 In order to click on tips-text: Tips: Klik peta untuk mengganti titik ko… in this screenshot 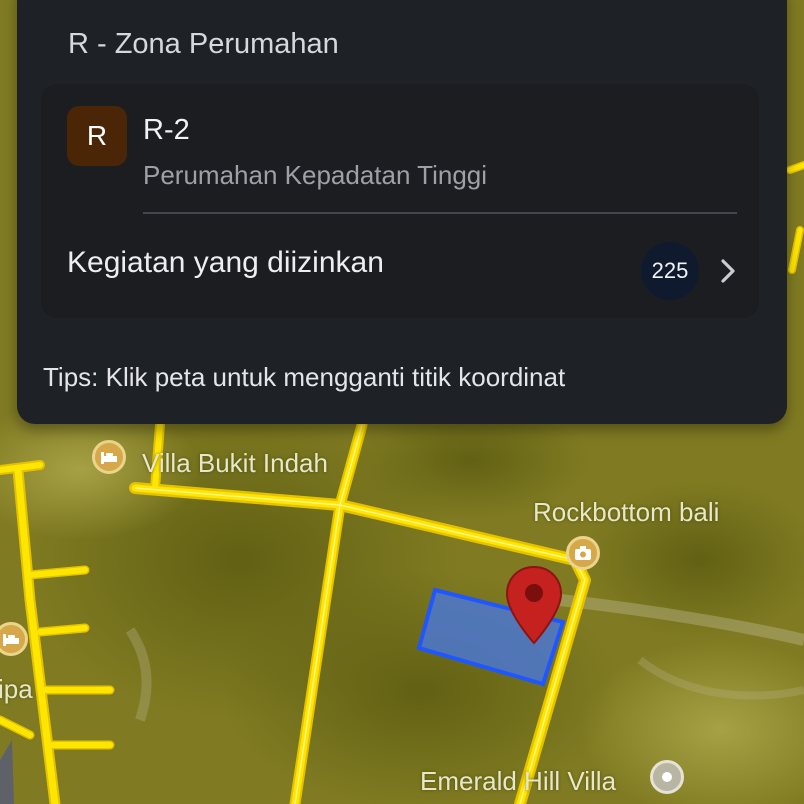, I will do `click(304, 377)`.